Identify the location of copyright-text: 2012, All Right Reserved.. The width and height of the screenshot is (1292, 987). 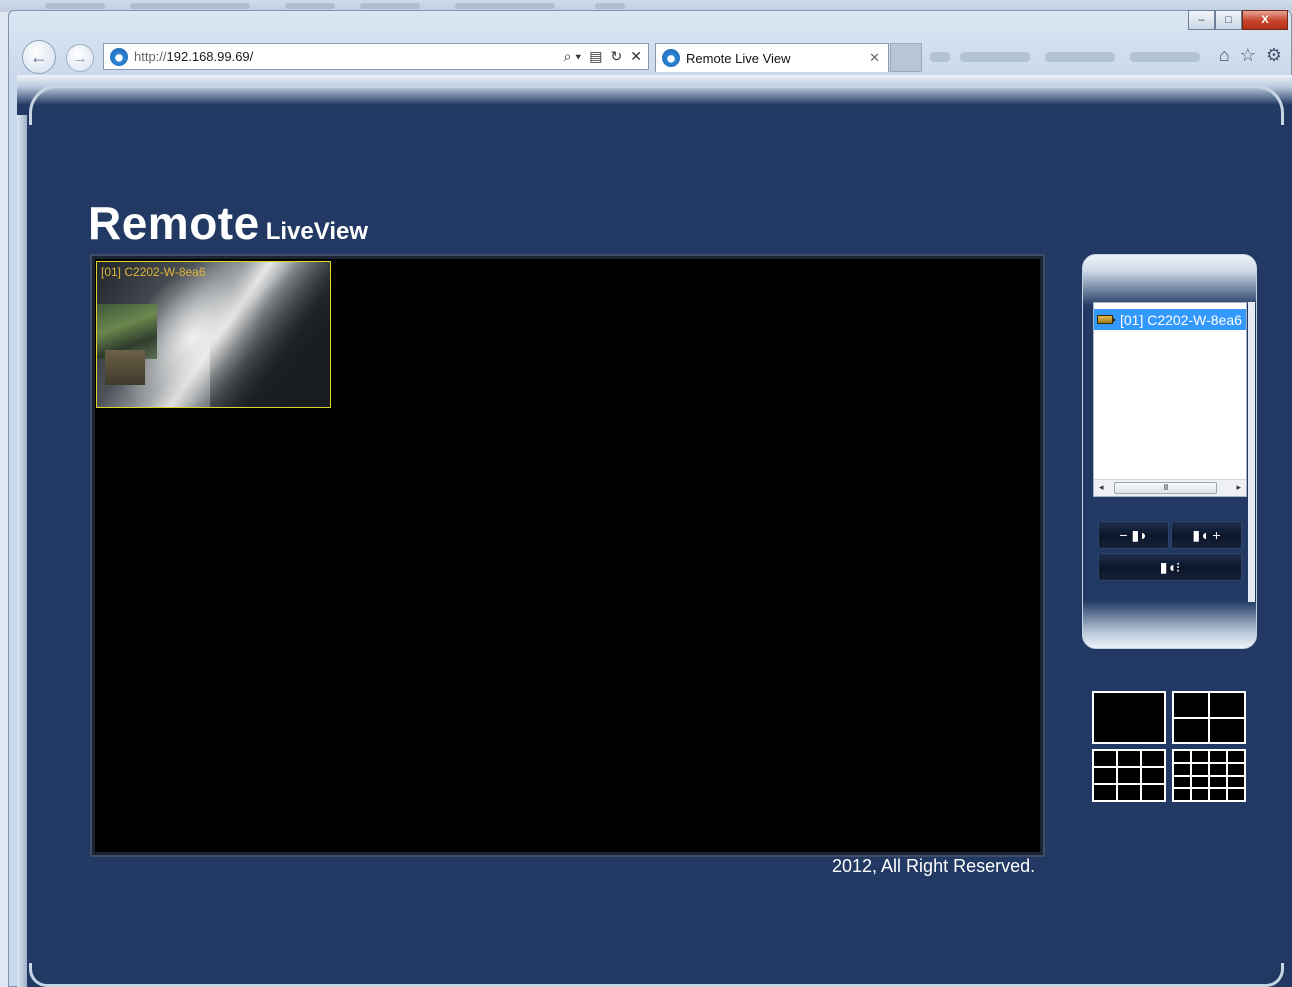
(934, 866).